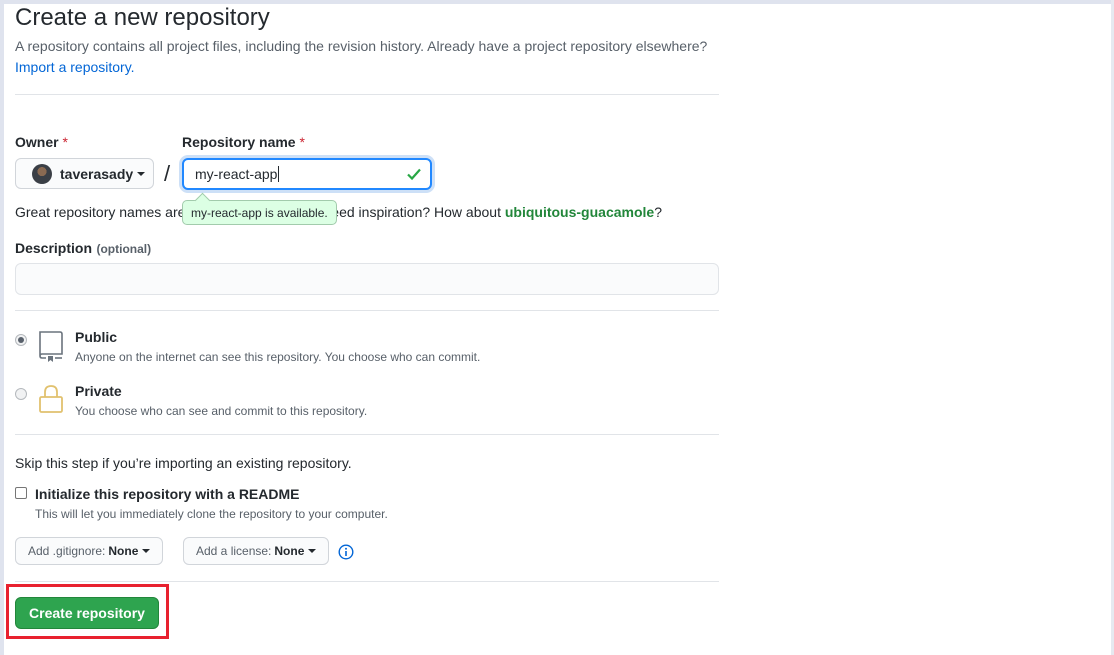 The width and height of the screenshot is (1114, 655). Describe the element at coordinates (87, 613) in the screenshot. I see `create-repository-button: Create repository` at that location.